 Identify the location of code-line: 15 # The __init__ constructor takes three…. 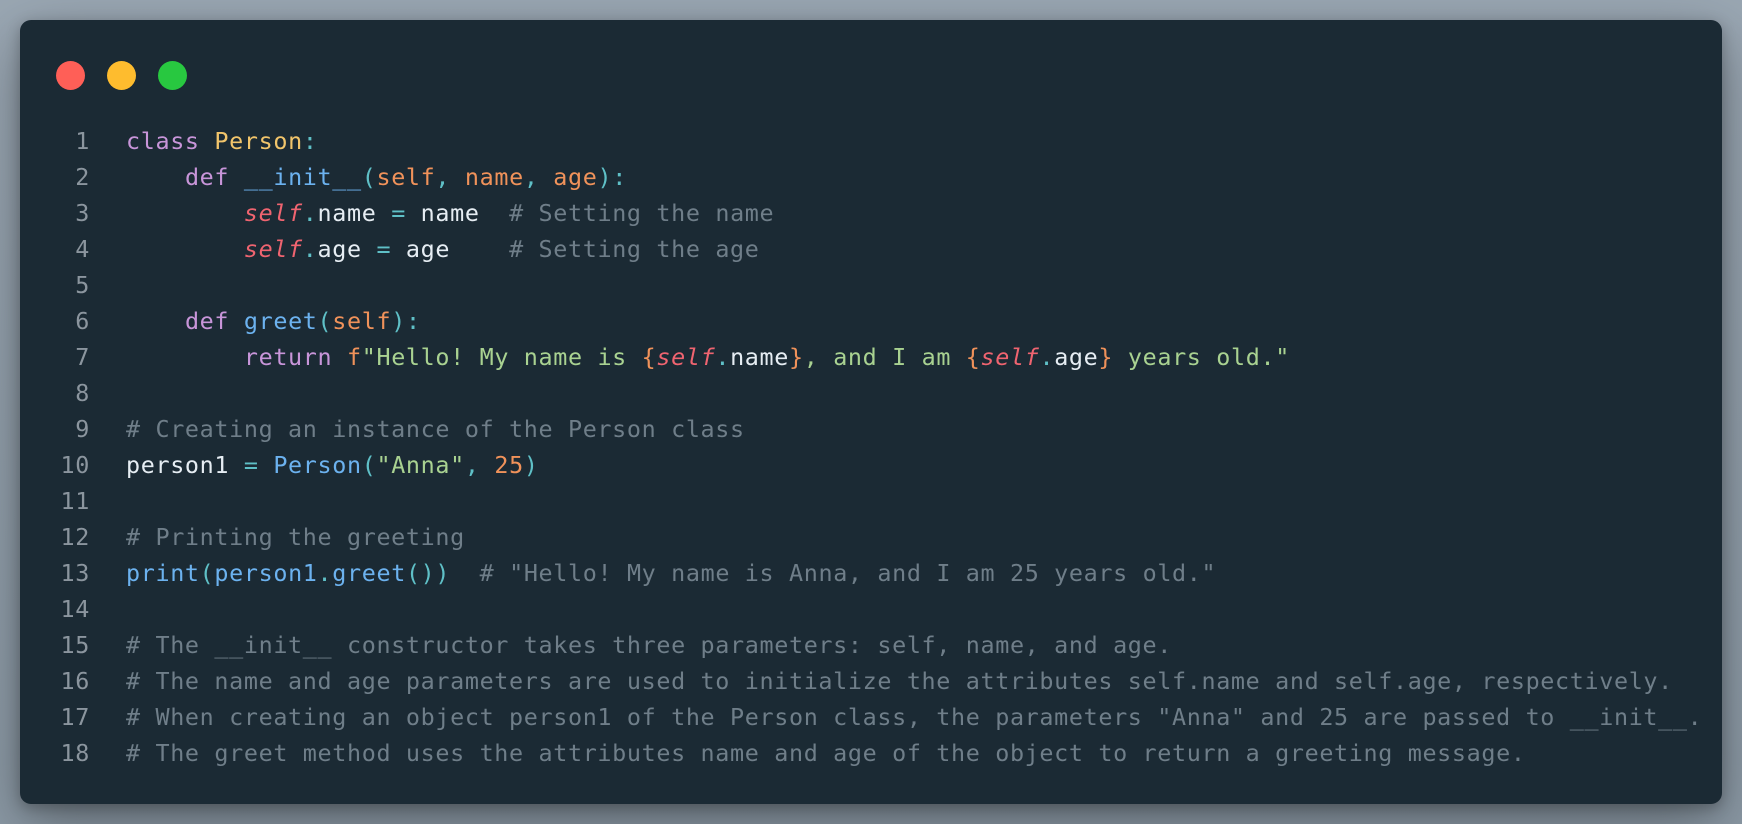
(871, 645).